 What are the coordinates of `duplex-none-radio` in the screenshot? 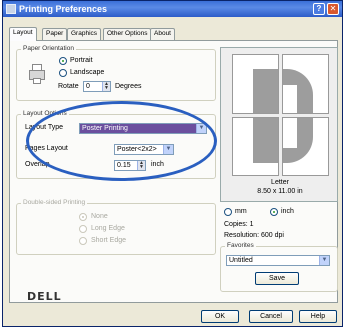 It's located at (83, 217).